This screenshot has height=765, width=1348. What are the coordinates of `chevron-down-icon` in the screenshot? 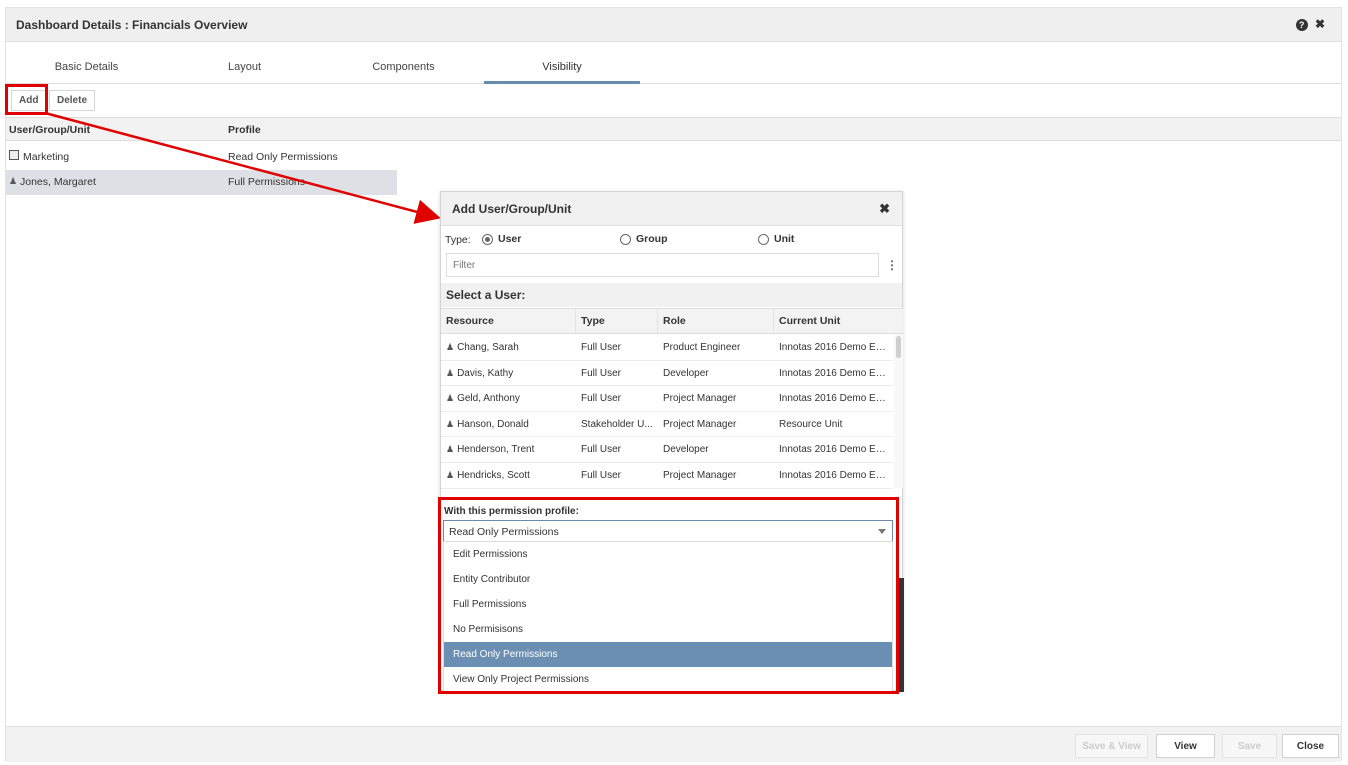 It's located at (882, 531).